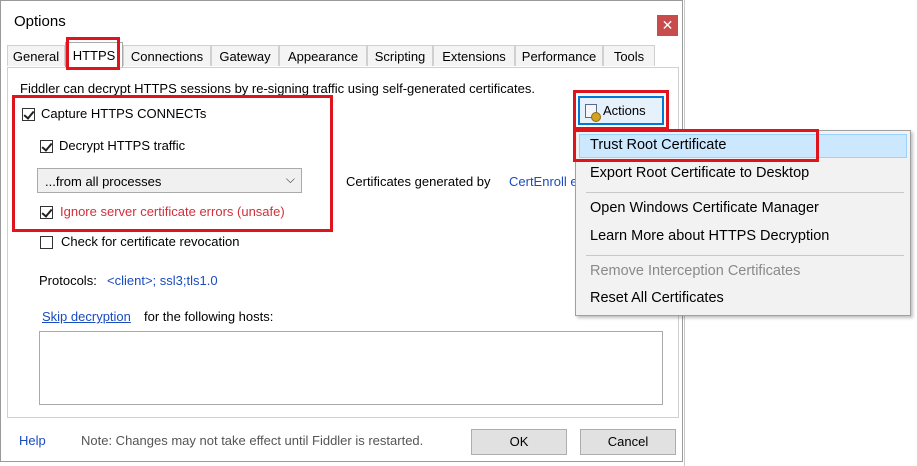 This screenshot has width=917, height=466. What do you see at coordinates (624, 110) in the screenshot?
I see `actions-button-label: Actions` at bounding box center [624, 110].